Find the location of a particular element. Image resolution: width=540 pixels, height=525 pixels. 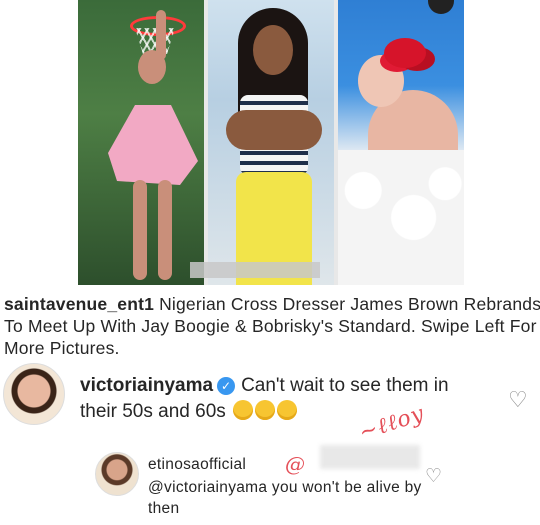

figure-arm is located at coordinates (161, 35).